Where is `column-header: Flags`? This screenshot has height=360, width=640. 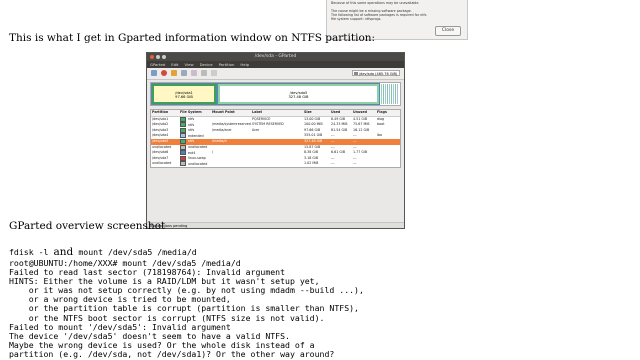
column-header: Flags is located at coordinates (388, 113).